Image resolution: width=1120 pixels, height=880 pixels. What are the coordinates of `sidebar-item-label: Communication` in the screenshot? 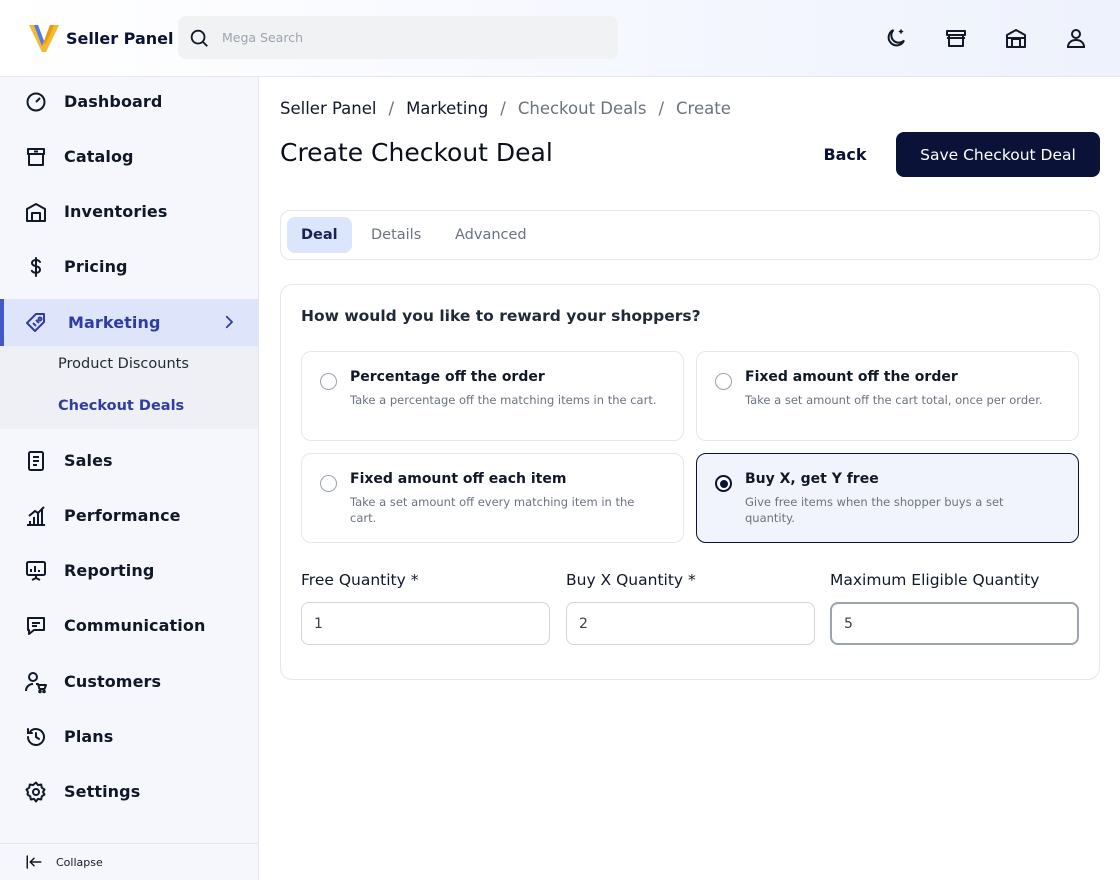 It's located at (135, 625).